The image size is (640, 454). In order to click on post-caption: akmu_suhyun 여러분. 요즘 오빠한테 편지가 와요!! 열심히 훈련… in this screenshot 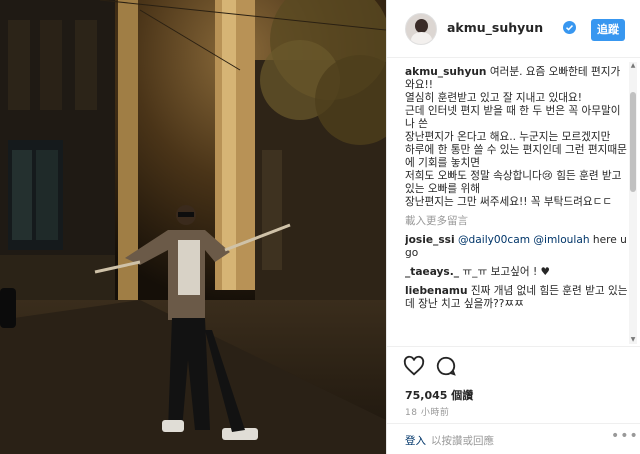, I will do `click(517, 137)`.